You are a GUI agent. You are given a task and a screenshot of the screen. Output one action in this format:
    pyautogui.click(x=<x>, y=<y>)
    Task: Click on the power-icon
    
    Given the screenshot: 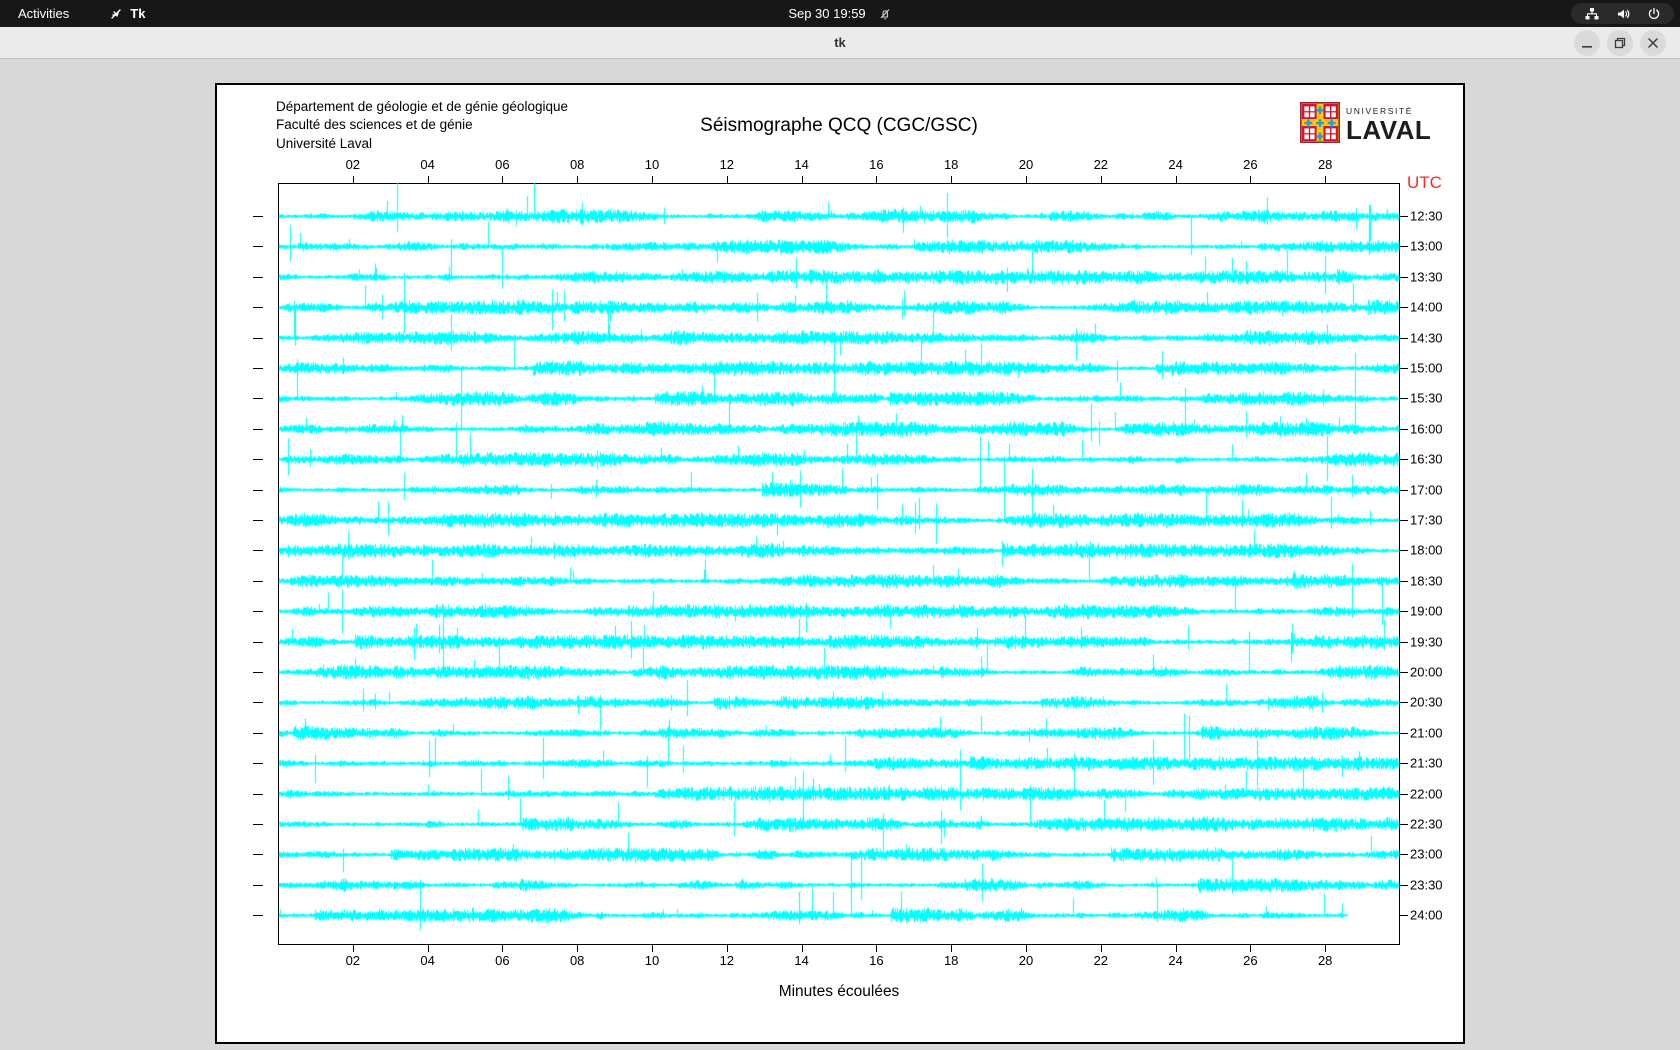 What is the action you would take?
    pyautogui.click(x=1654, y=14)
    